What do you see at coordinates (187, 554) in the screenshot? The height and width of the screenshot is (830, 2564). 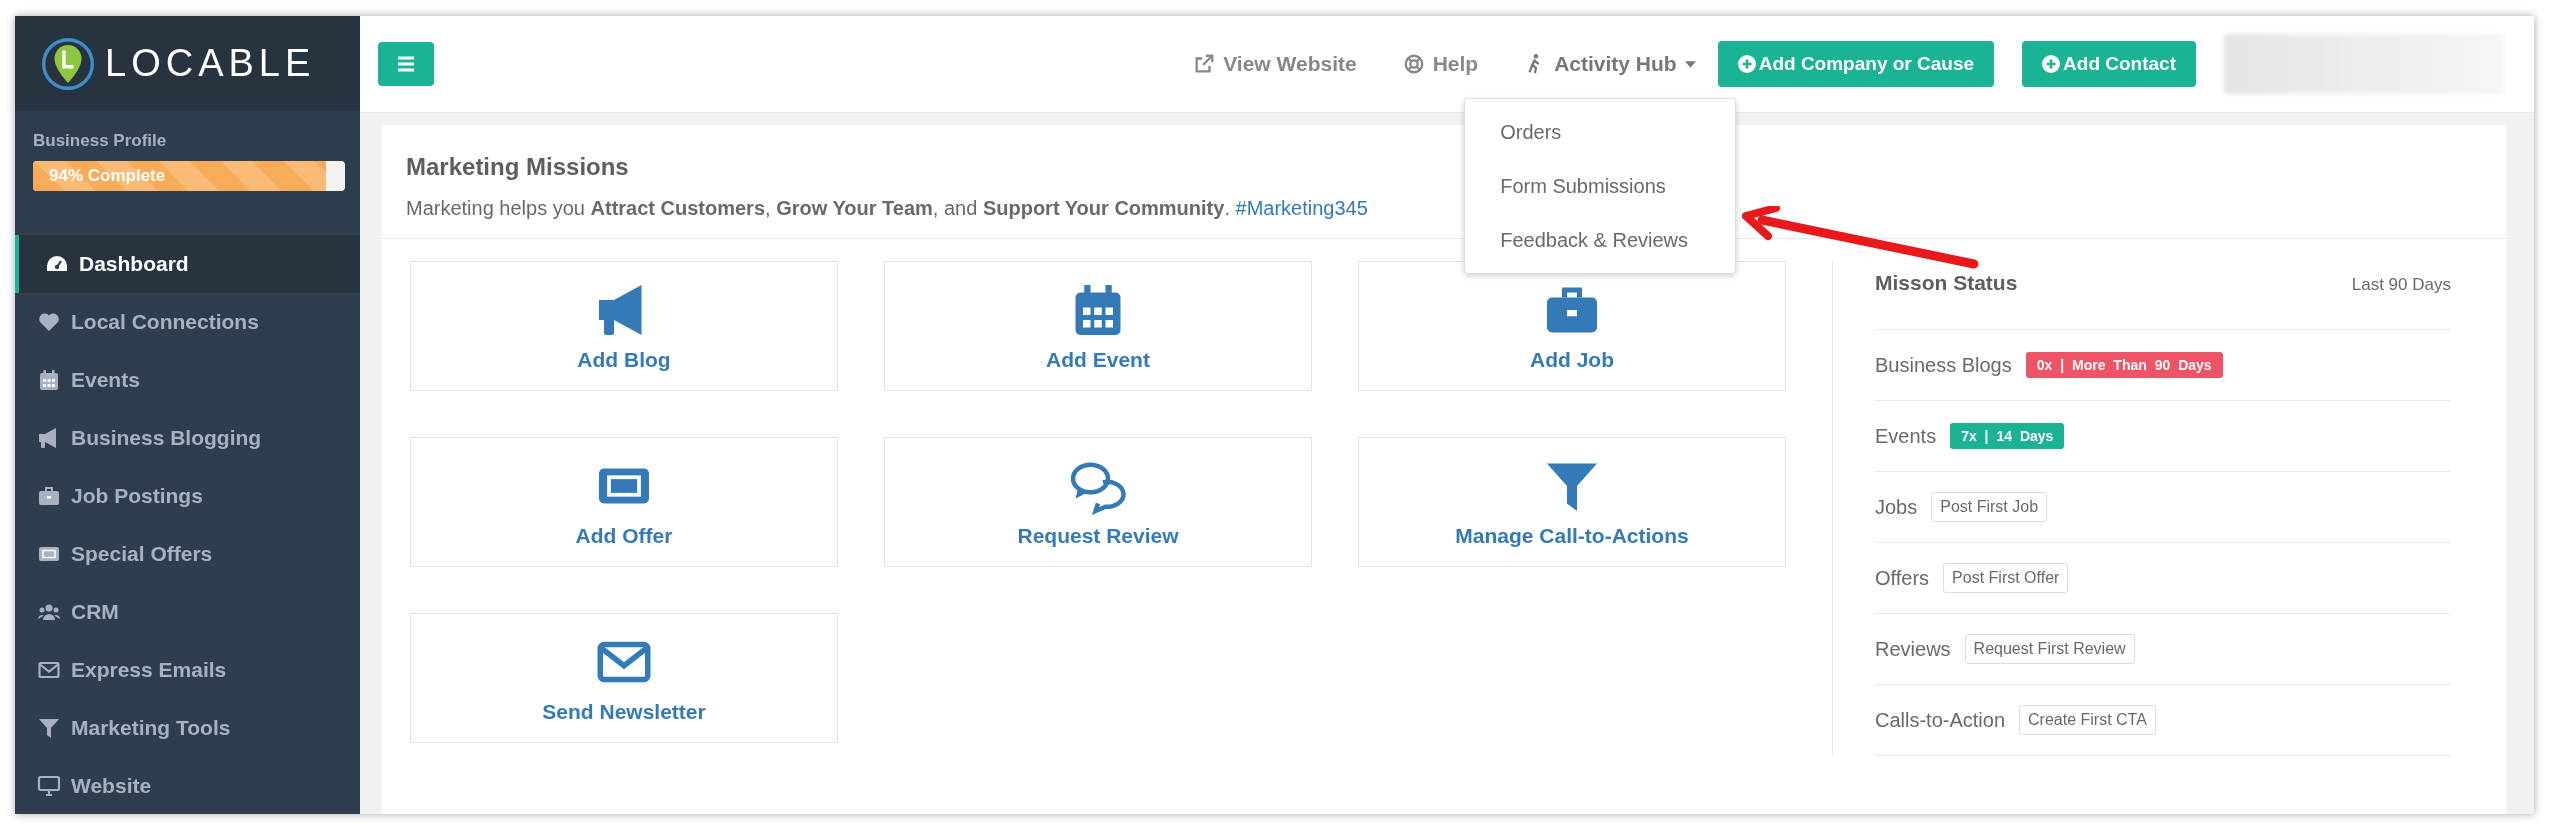 I see `sidebar-item: Special Offers` at bounding box center [187, 554].